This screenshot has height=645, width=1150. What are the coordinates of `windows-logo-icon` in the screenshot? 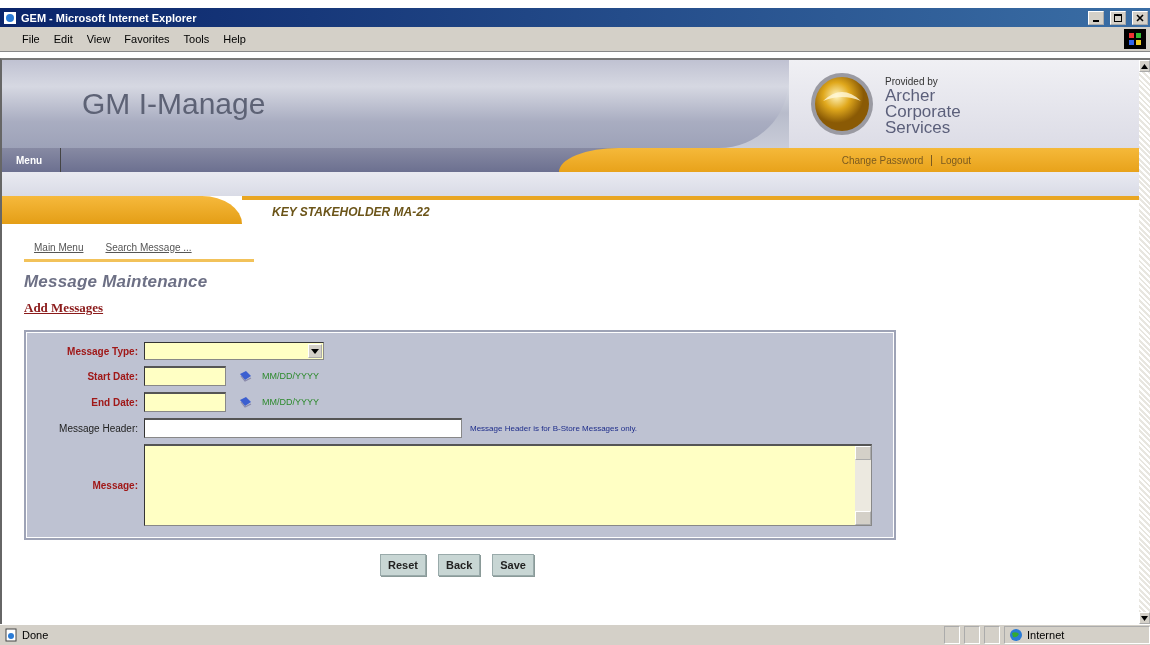 It's located at (1135, 39).